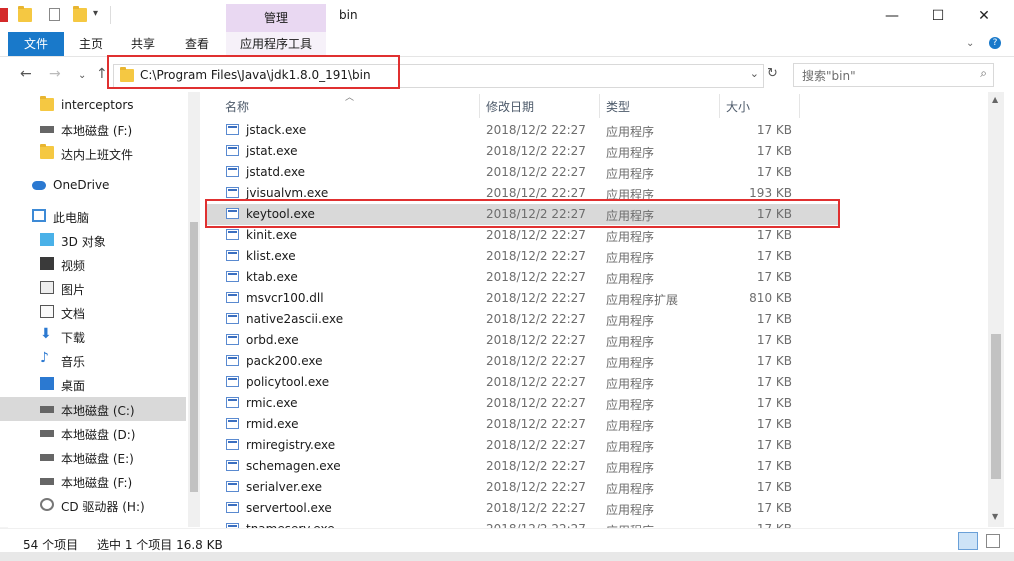 Image resolution: width=1014 pixels, height=561 pixels. Describe the element at coordinates (197, 44) in the screenshot. I see `tab-view: 查看` at that location.